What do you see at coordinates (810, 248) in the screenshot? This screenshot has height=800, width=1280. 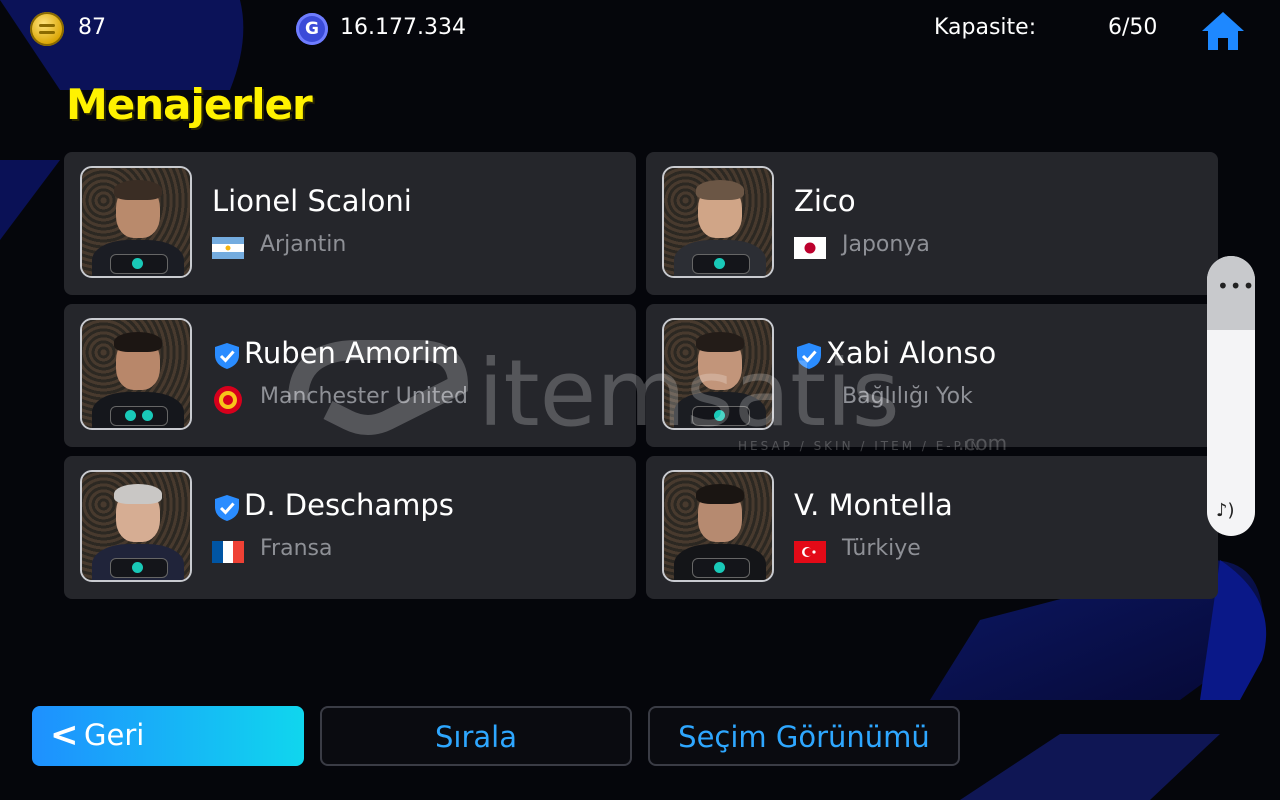 I see `japan-flag-icon` at bounding box center [810, 248].